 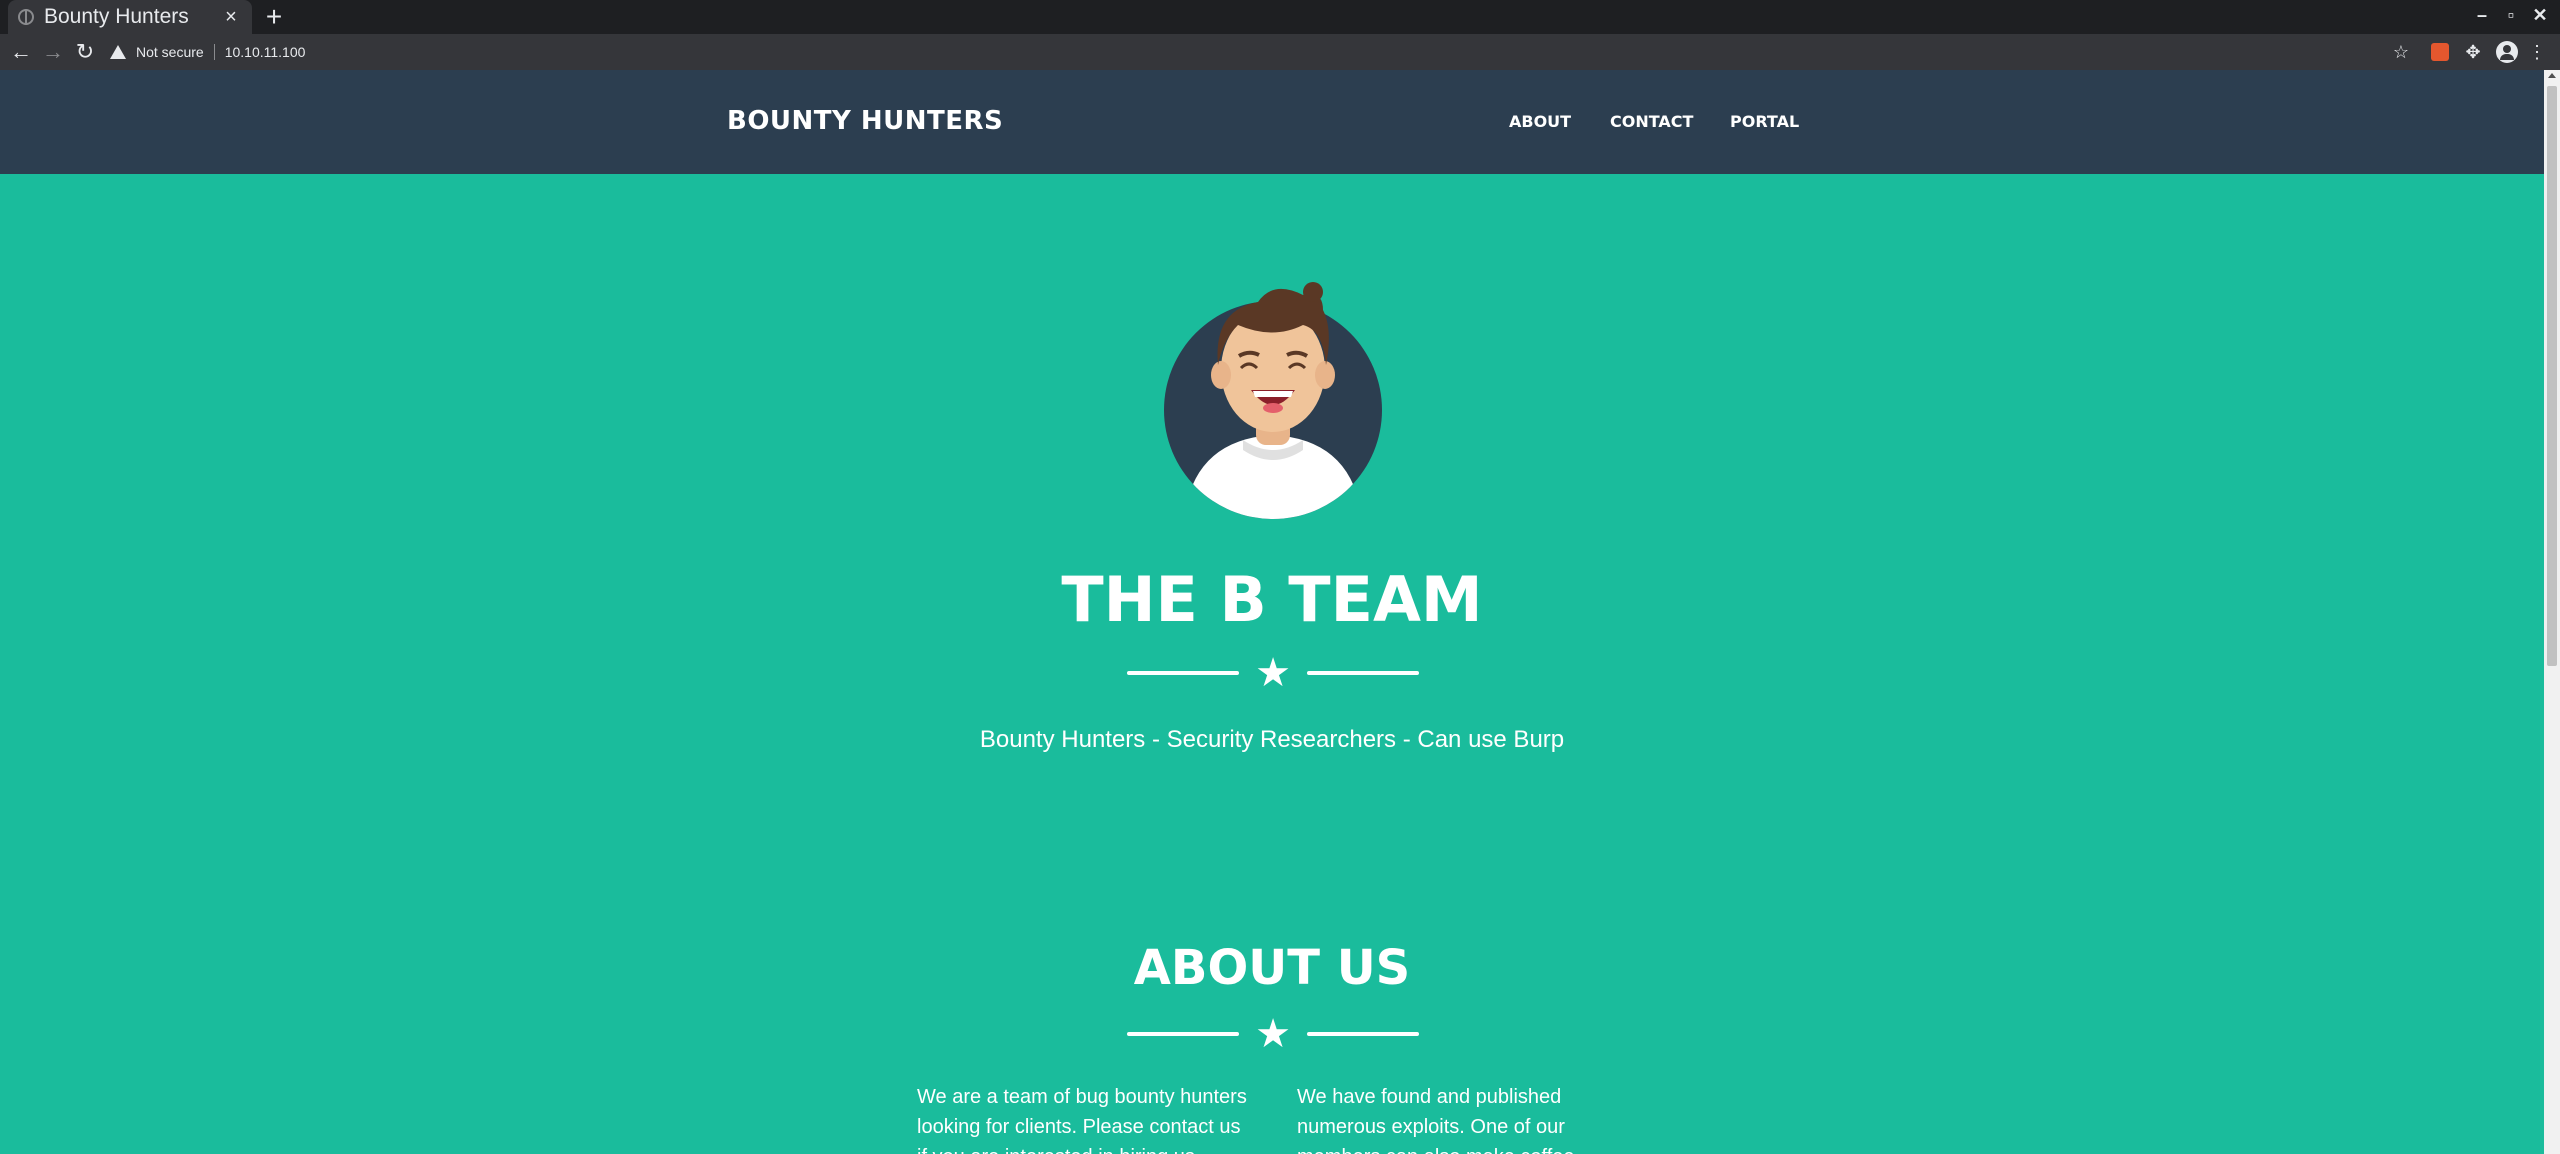 What do you see at coordinates (1272, 968) in the screenshot?
I see `about-title: ABOUT US` at bounding box center [1272, 968].